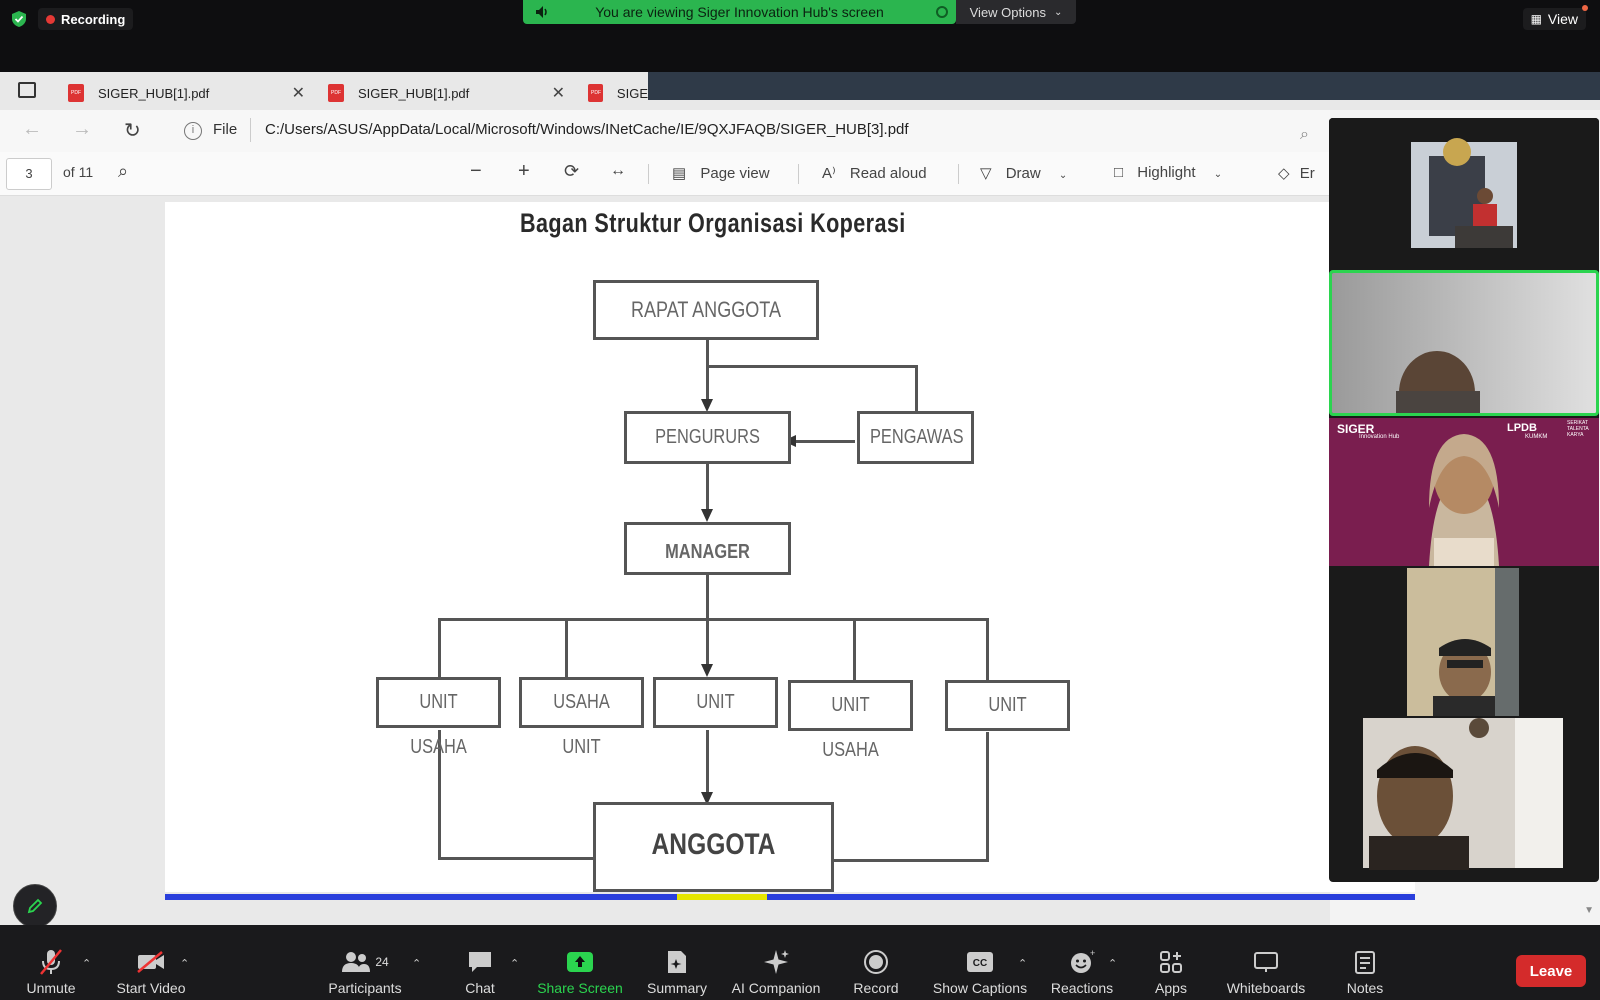  I want to click on reactions-label: Reactions, so click(1082, 988).